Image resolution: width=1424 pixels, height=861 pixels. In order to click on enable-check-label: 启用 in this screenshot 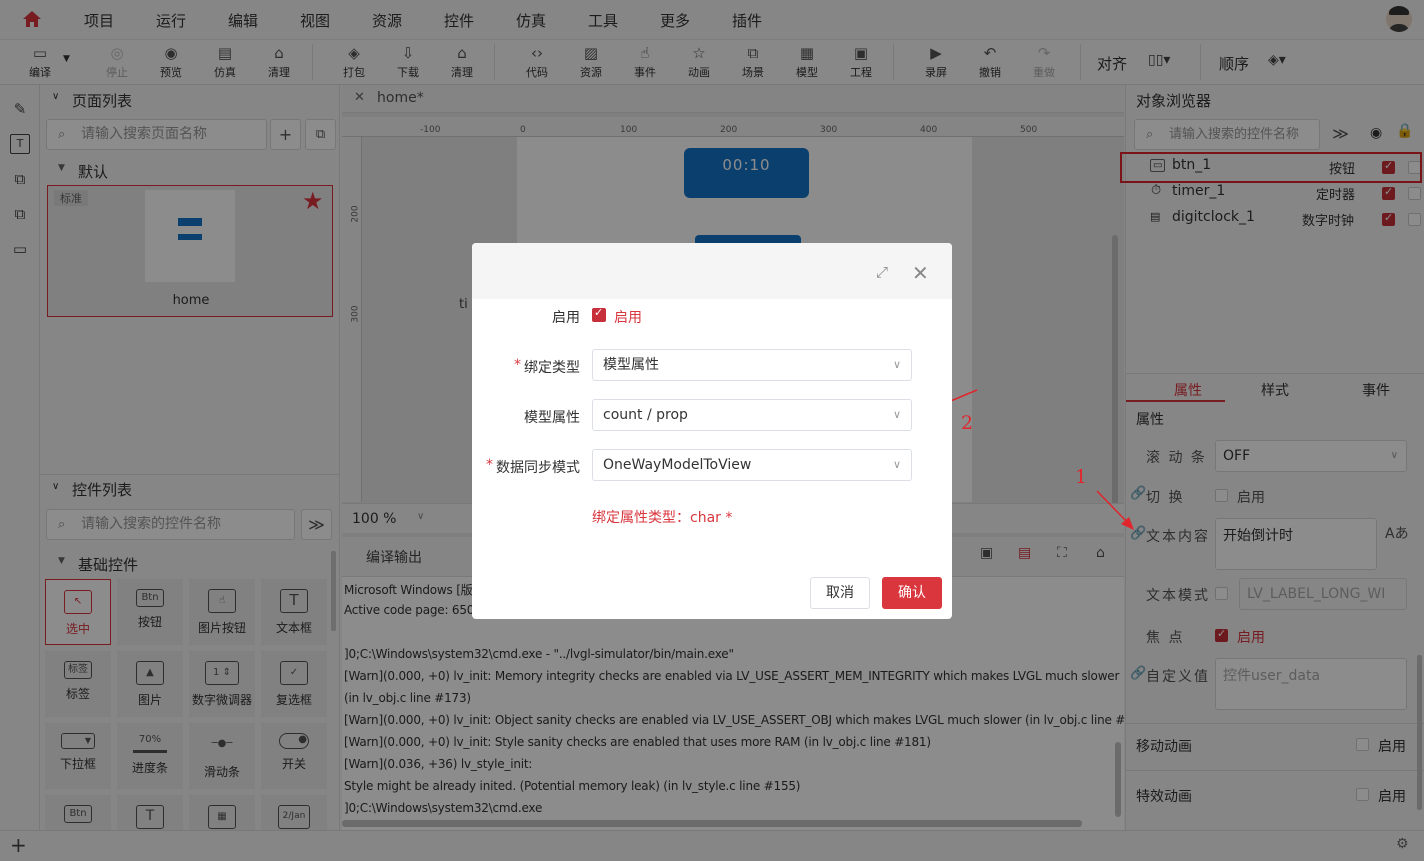, I will do `click(628, 318)`.